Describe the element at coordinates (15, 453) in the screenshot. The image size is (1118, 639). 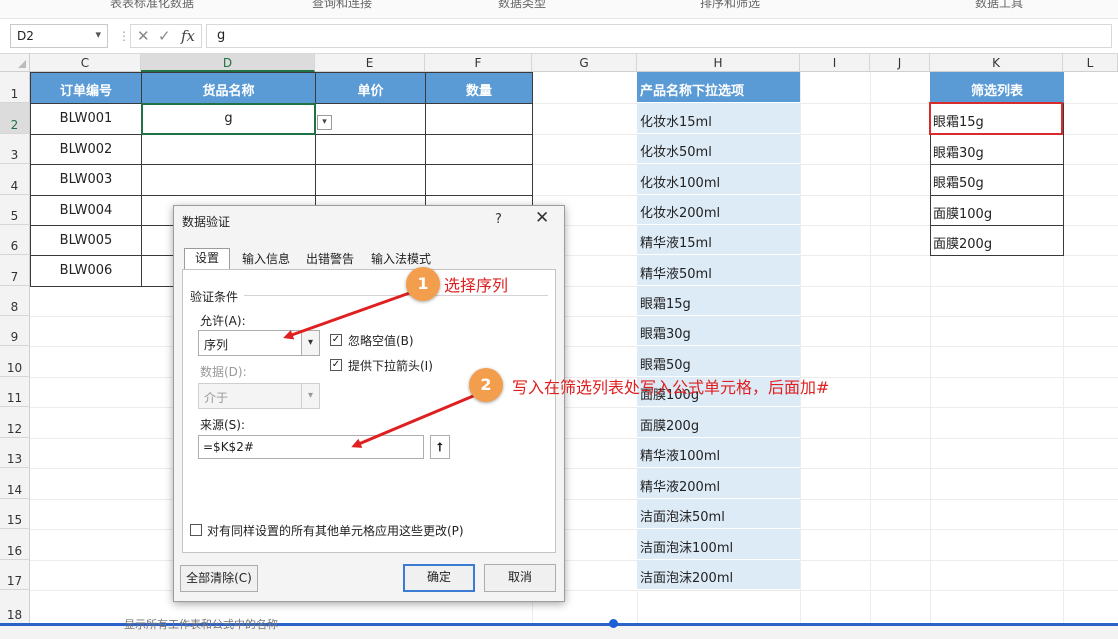
I see `row-header: 13` at that location.